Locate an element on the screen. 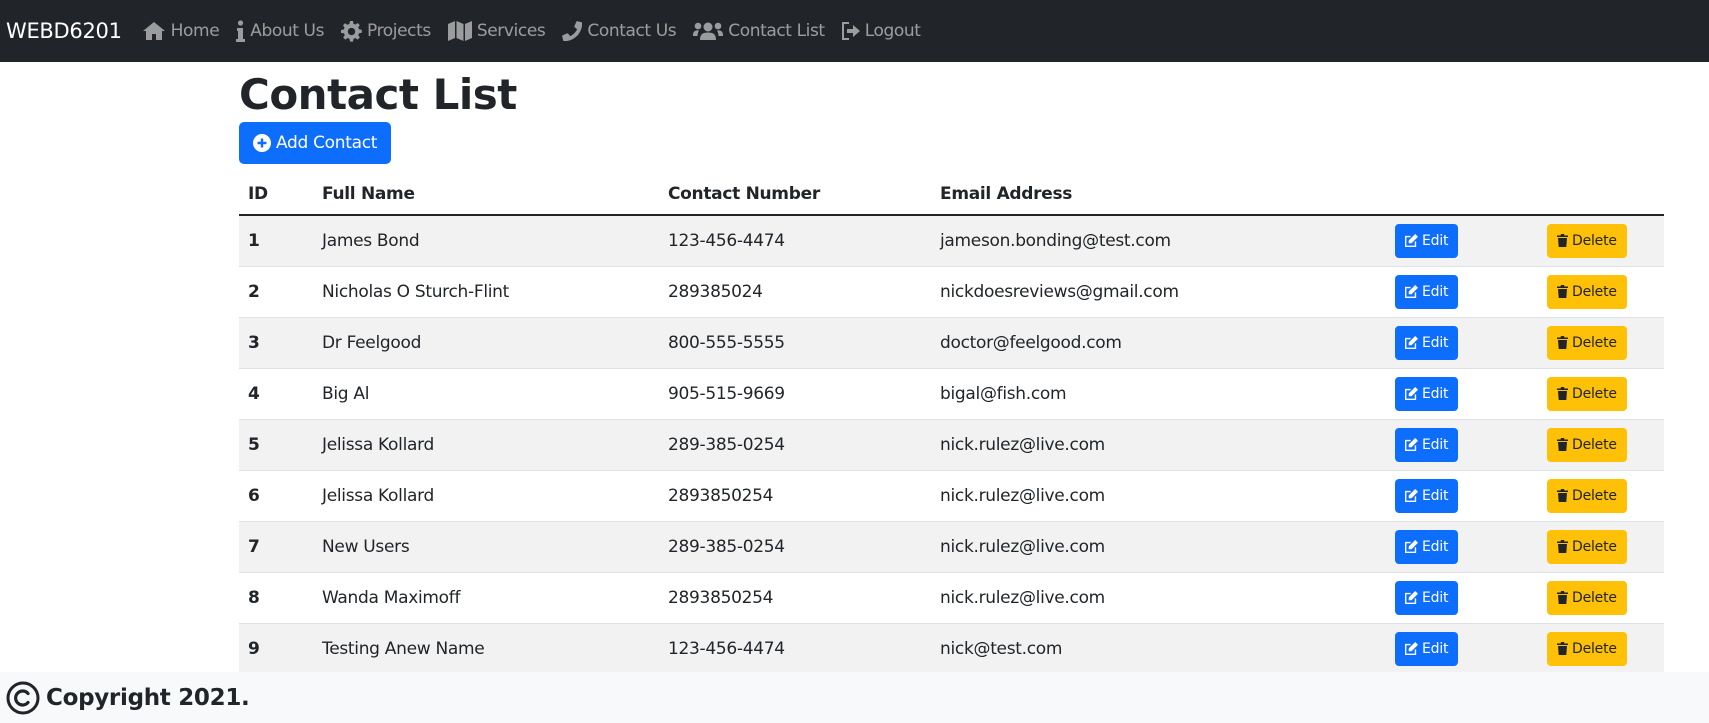  nav-link-logout: Logout is located at coordinates (881, 31).